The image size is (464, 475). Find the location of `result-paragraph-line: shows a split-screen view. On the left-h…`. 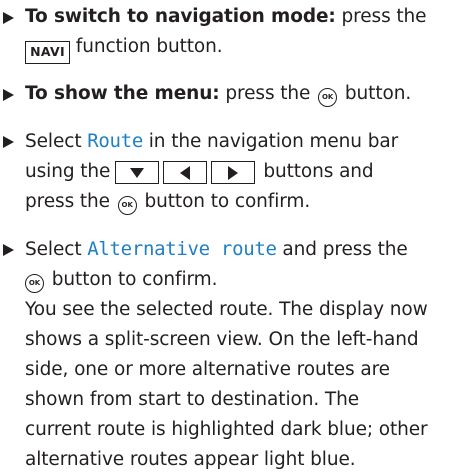

result-paragraph-line: shows a split-screen view. On the left-h… is located at coordinates (222, 339).